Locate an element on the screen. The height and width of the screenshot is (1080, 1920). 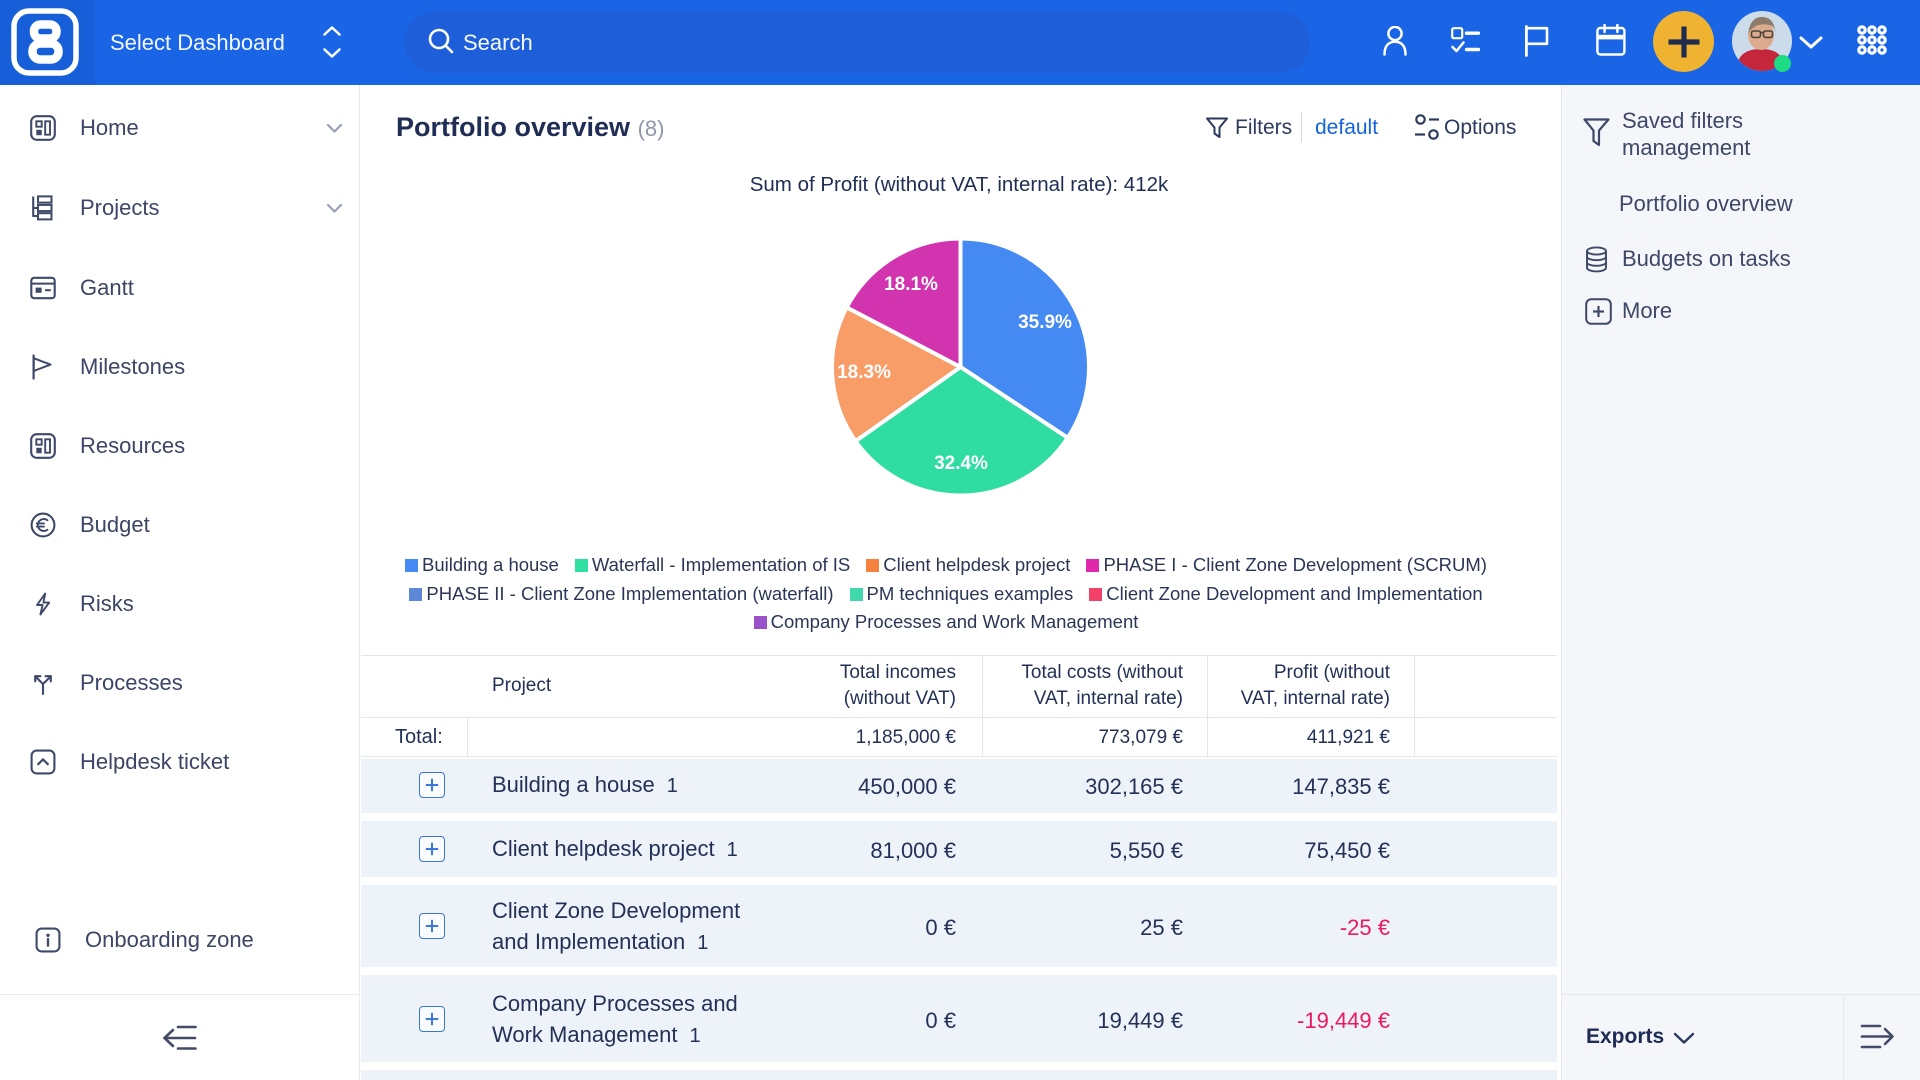
svg-text: 35.9% is located at coordinates (1045, 322).